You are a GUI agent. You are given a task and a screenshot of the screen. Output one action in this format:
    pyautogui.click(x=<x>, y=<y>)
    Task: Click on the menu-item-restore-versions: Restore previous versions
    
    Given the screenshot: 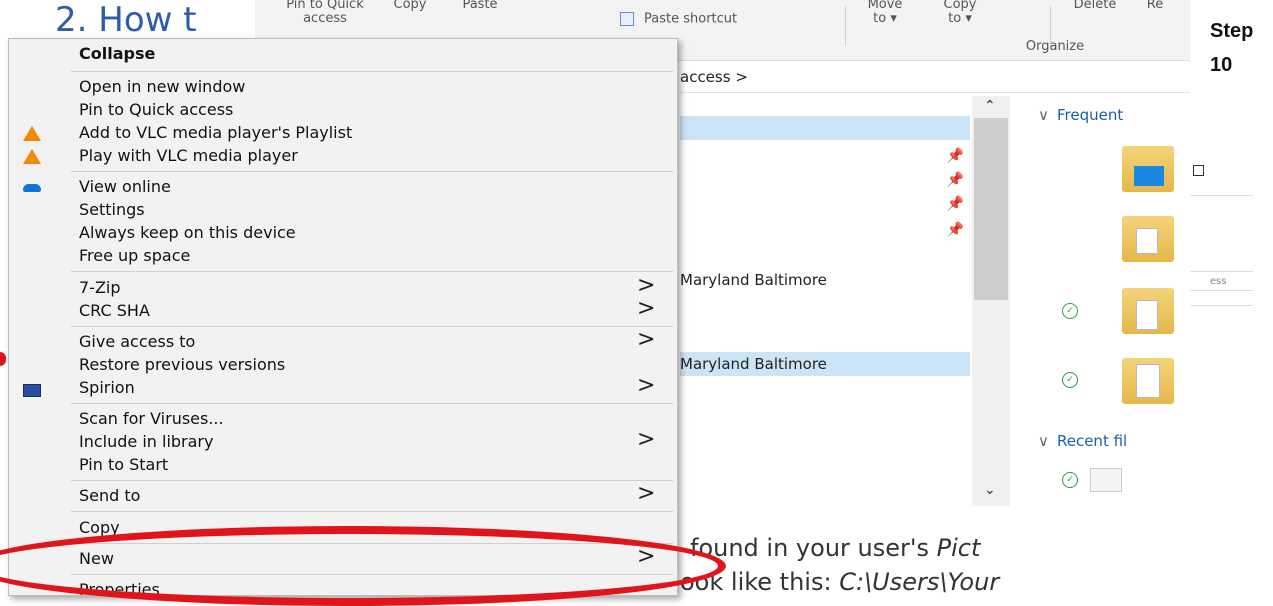 What is the action you would take?
    pyautogui.click(x=343, y=365)
    